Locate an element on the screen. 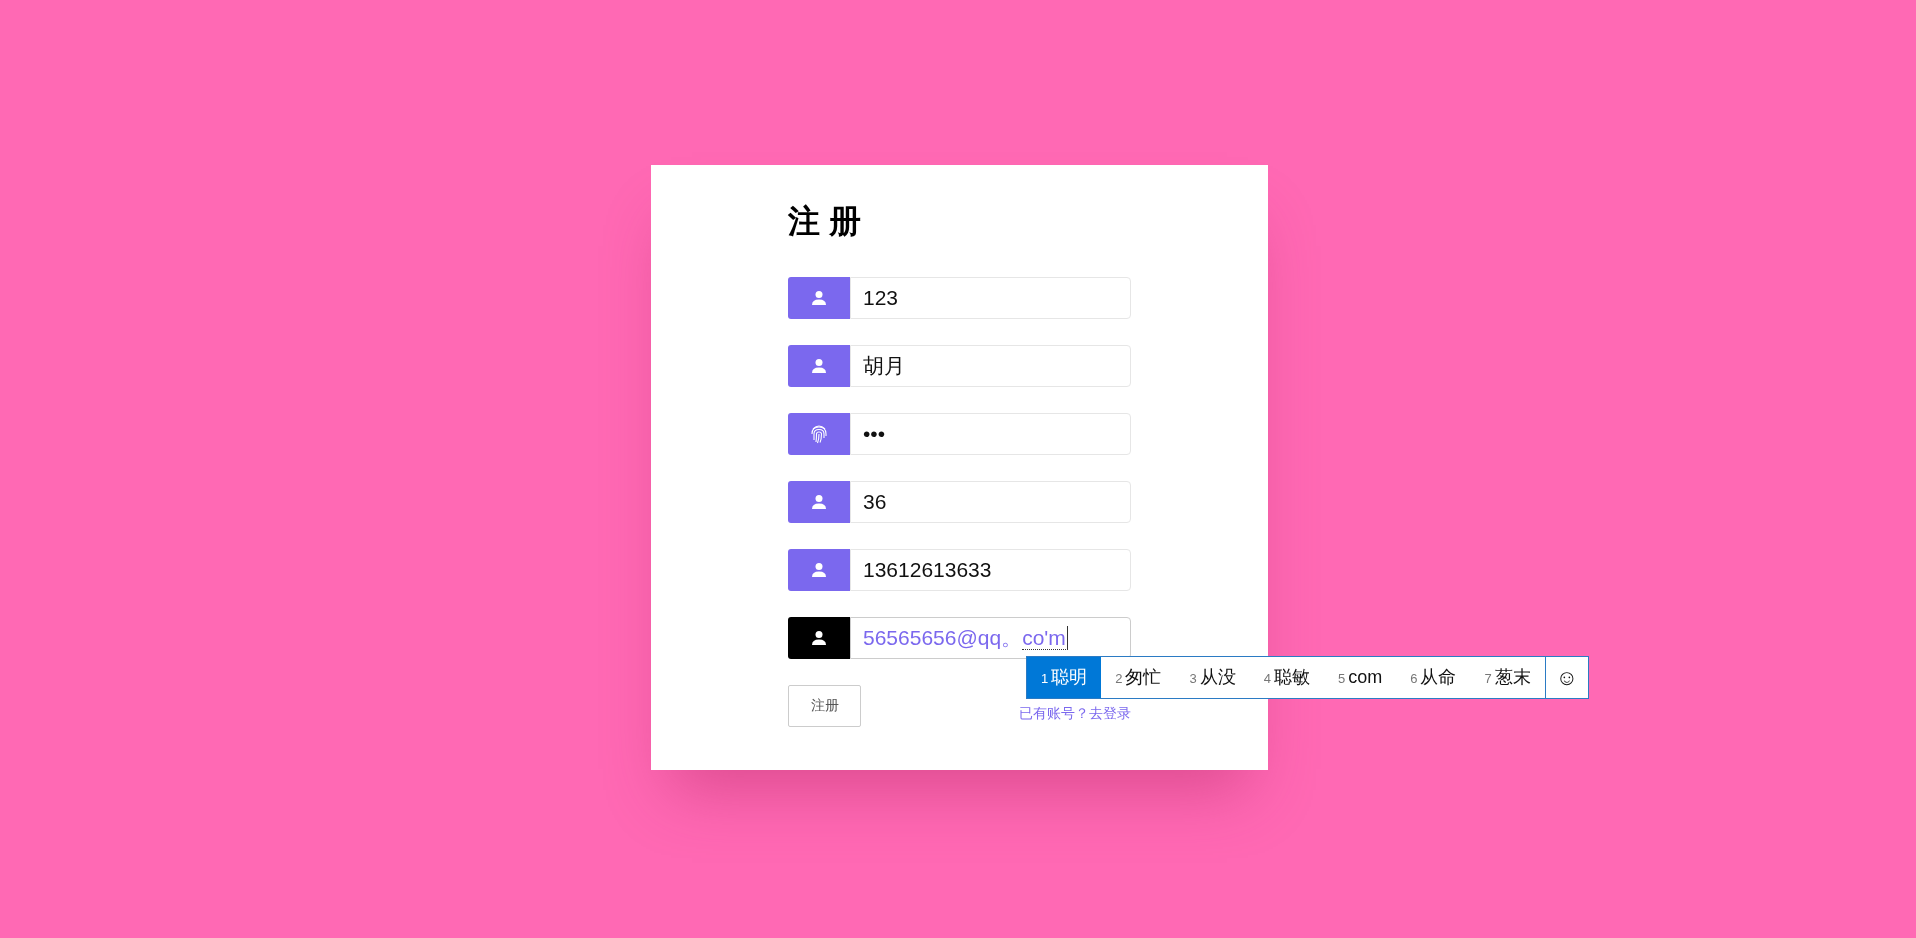 Image resolution: width=1916 pixels, height=938 pixels. input-field: 36 is located at coordinates (990, 501).